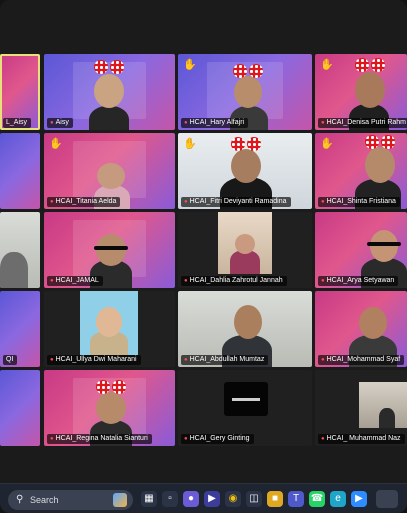  I want to click on participant-tile: ● HCAI_Dahlia Zahrotul Jannah, so click(245, 250).